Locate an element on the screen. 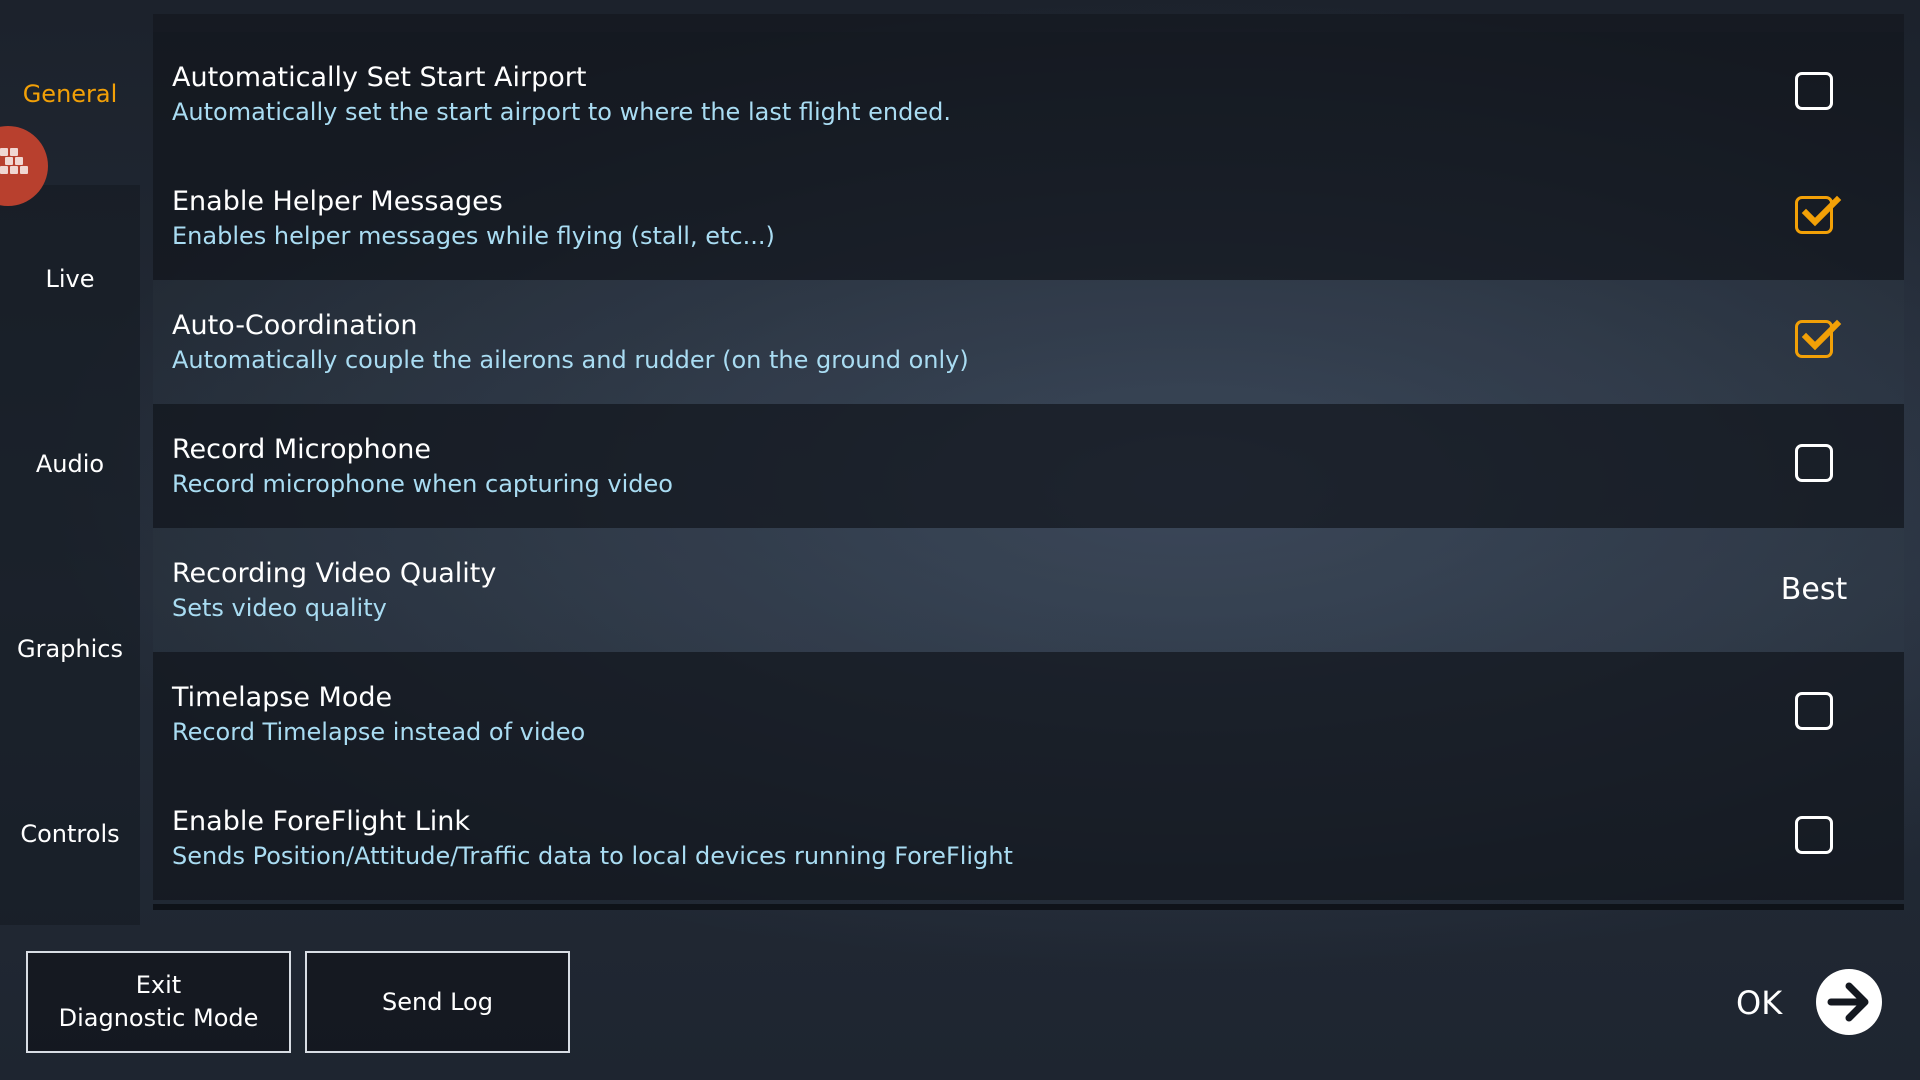 The height and width of the screenshot is (1080, 1920). start-airport-checkbox is located at coordinates (1814, 91).